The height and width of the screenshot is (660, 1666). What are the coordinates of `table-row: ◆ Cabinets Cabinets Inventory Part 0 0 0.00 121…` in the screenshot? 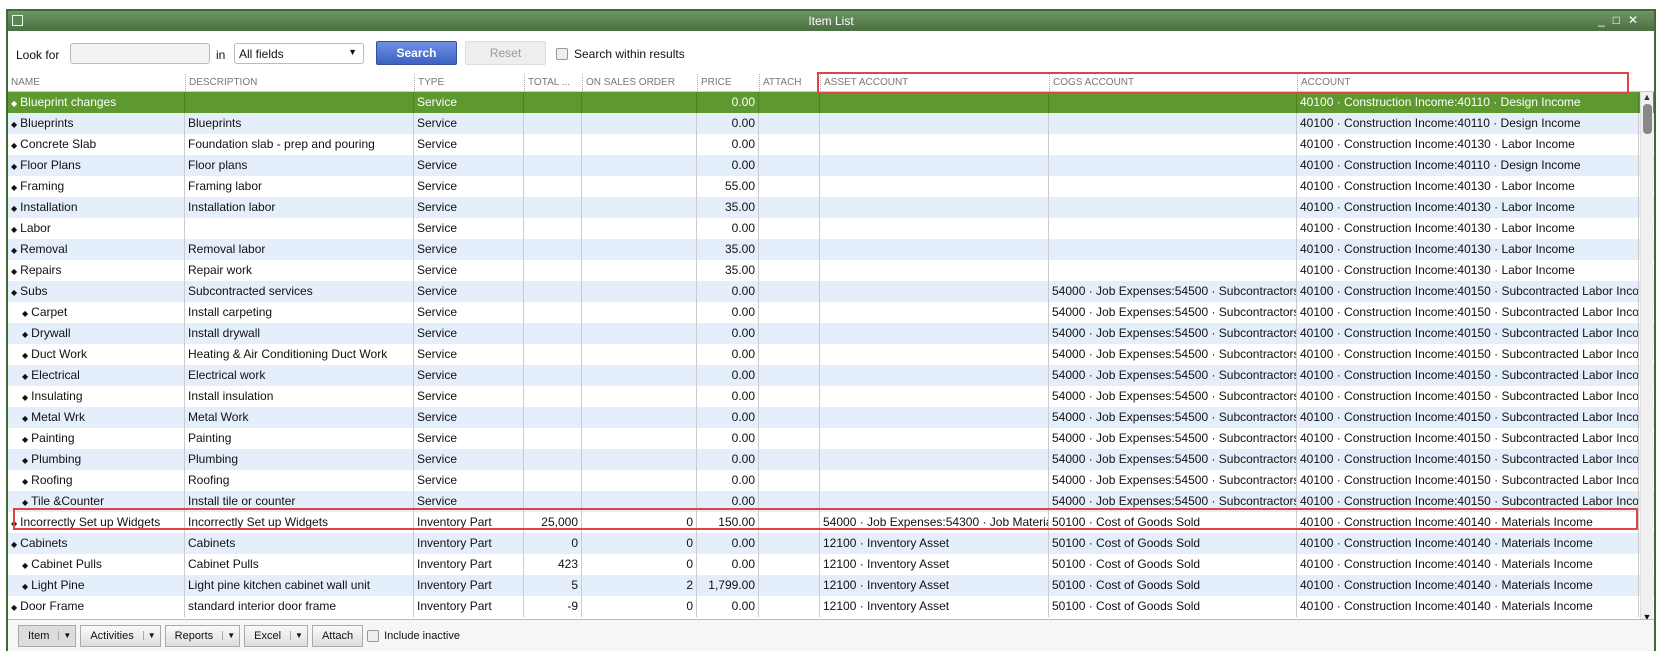 It's located at (831, 543).